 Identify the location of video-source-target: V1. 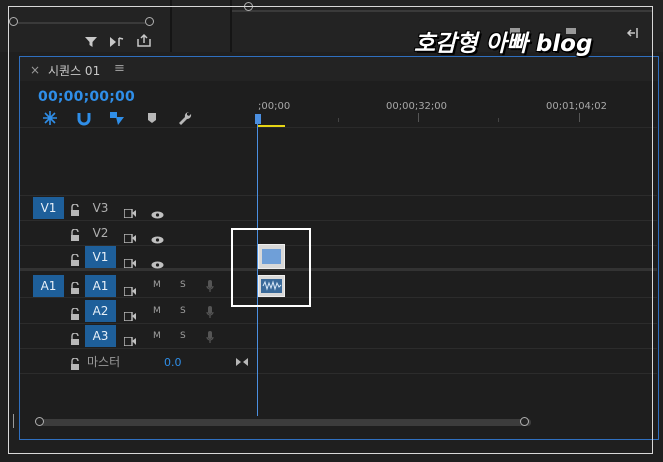
(48, 208).